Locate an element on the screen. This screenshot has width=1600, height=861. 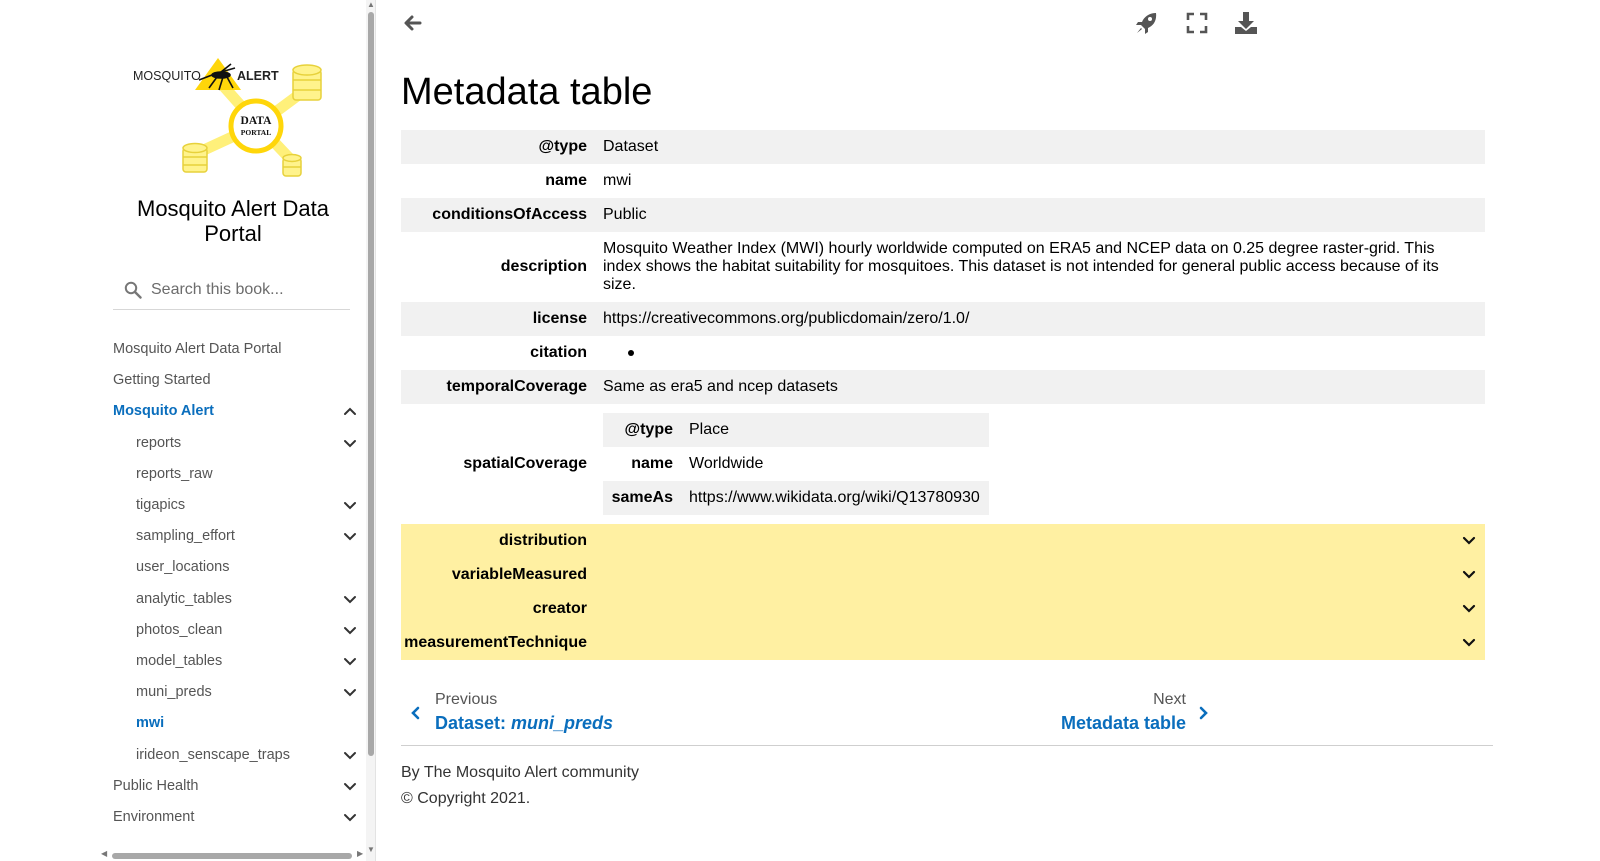
mosquito-alert-logo: DATA PORTAL MOSQUITO ALERT is located at coordinates (233, 117).